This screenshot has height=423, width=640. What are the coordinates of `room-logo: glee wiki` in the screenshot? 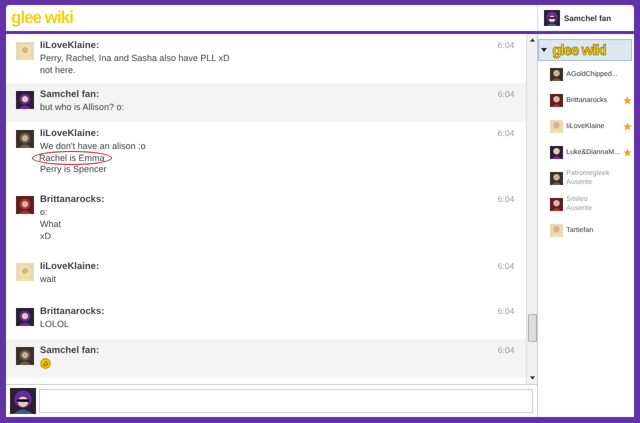 It's located at (579, 50).